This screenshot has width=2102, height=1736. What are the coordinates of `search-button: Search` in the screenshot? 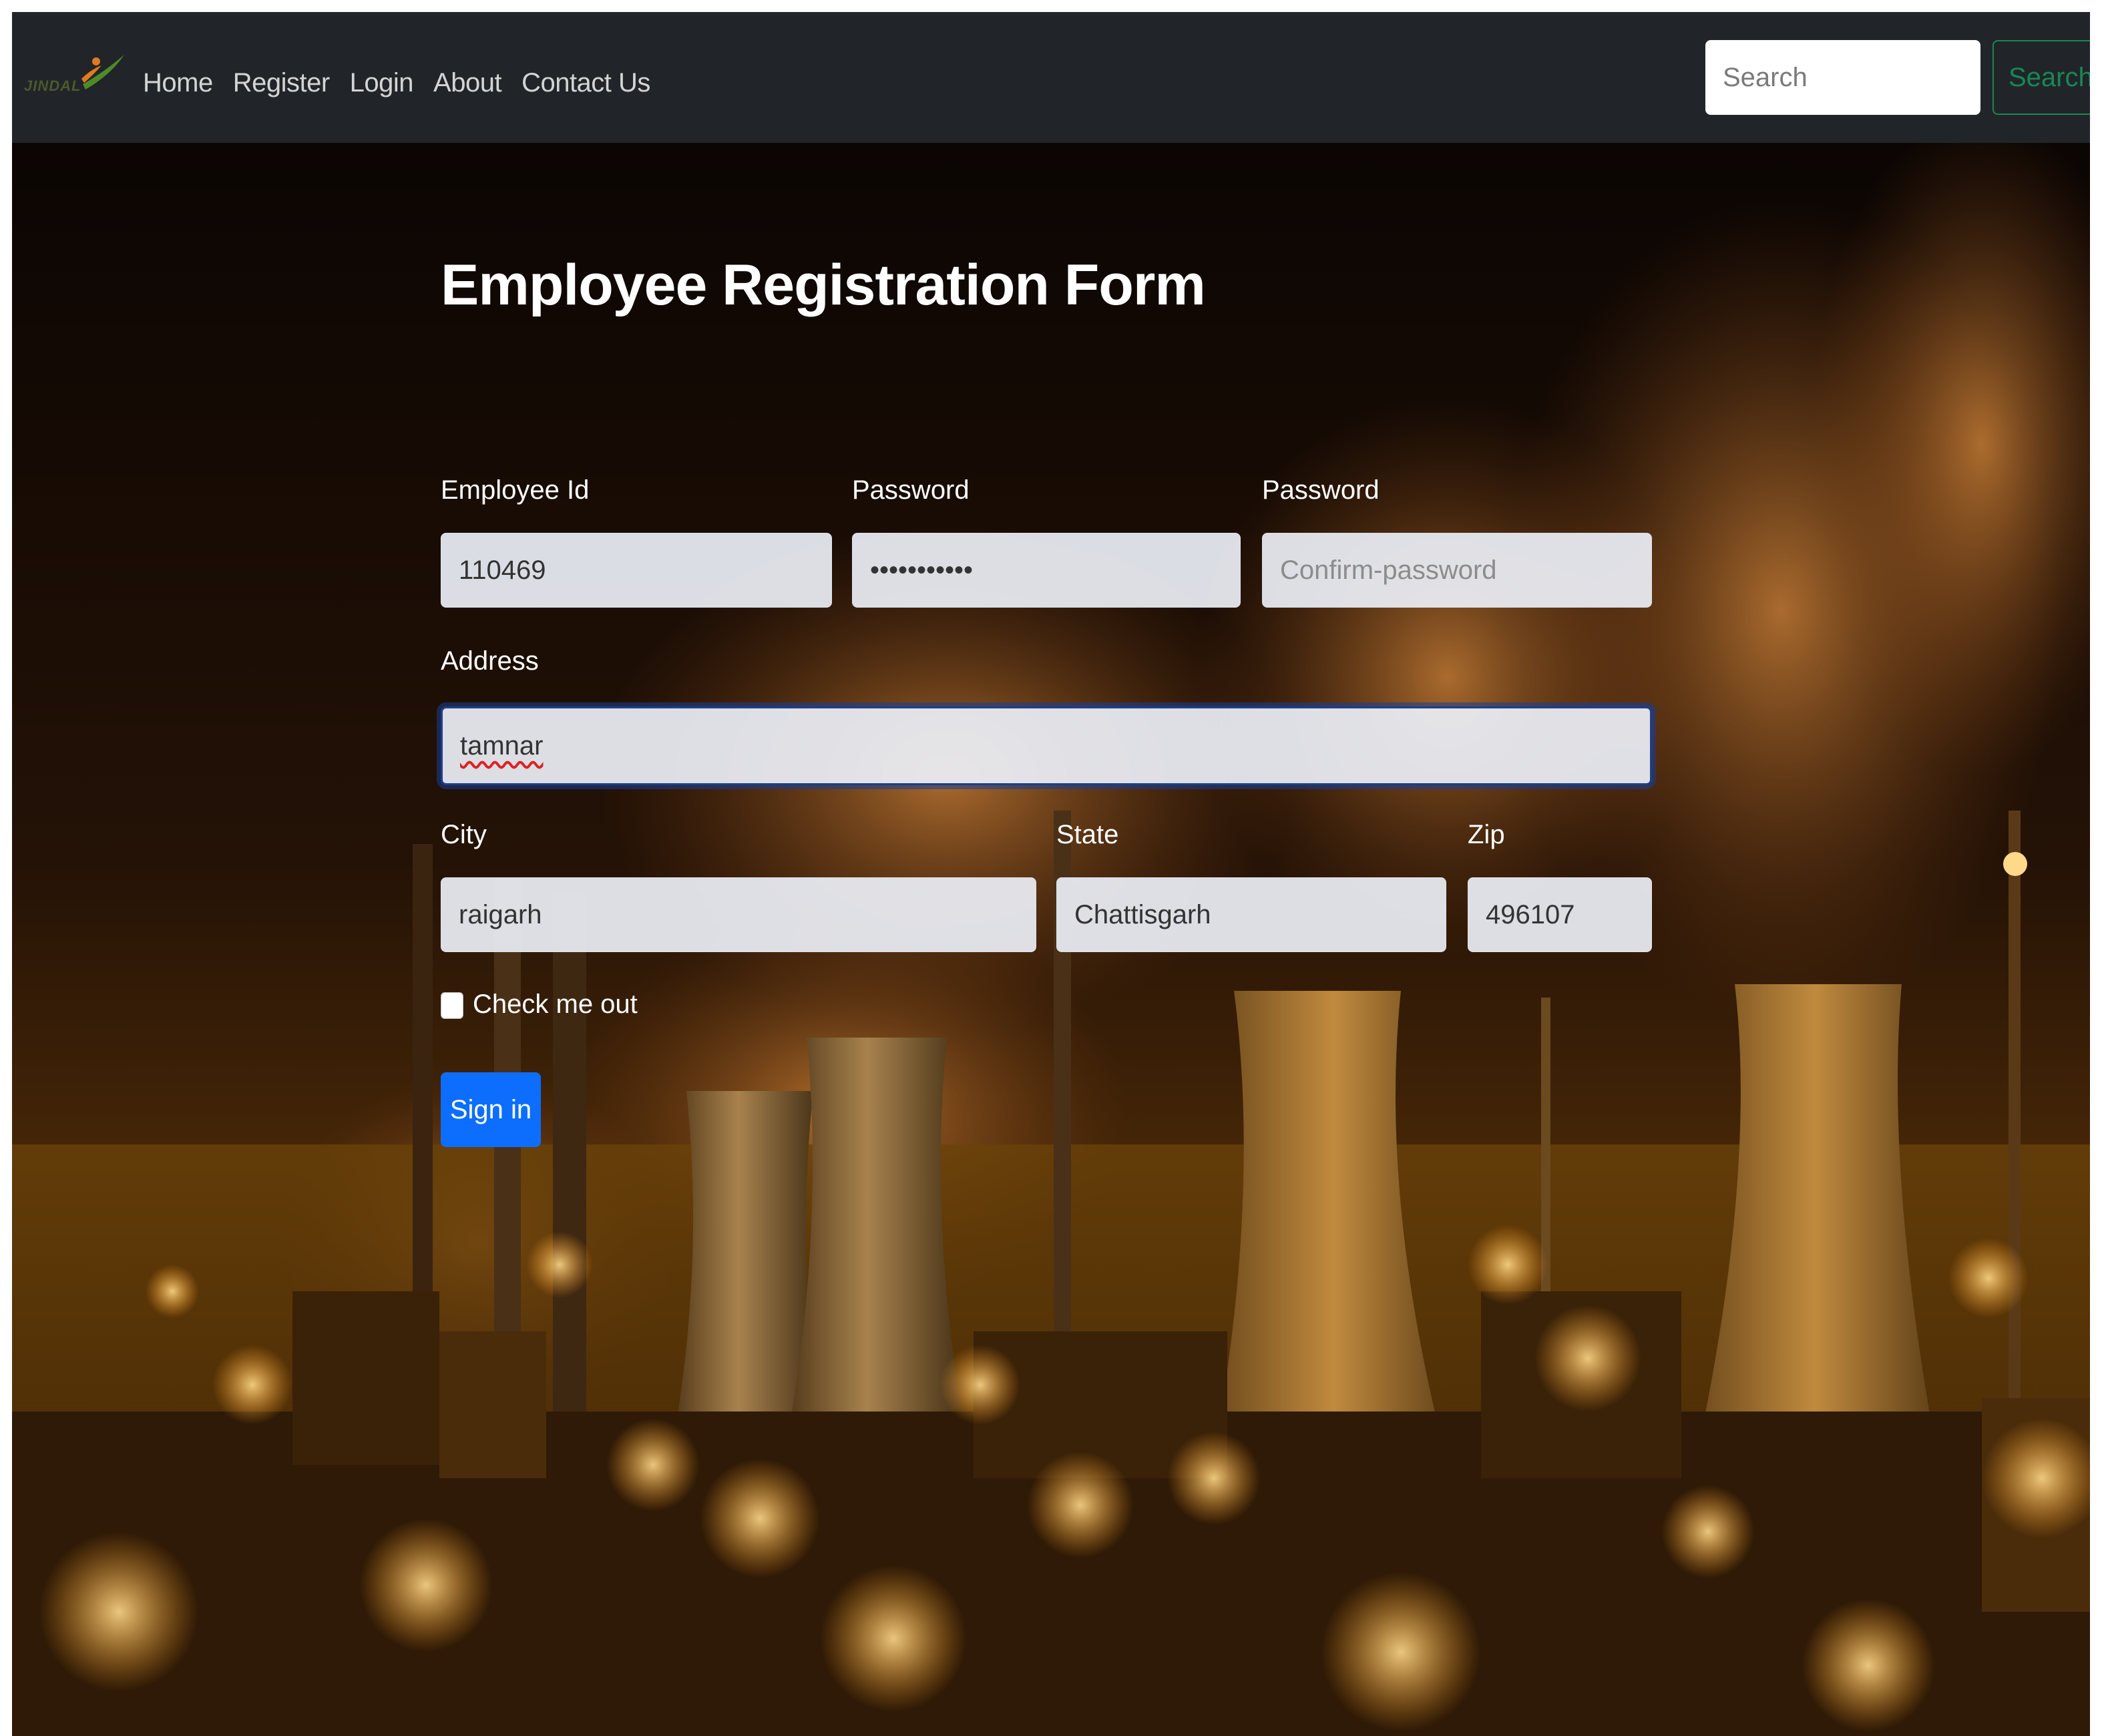 It's located at (2041, 78).